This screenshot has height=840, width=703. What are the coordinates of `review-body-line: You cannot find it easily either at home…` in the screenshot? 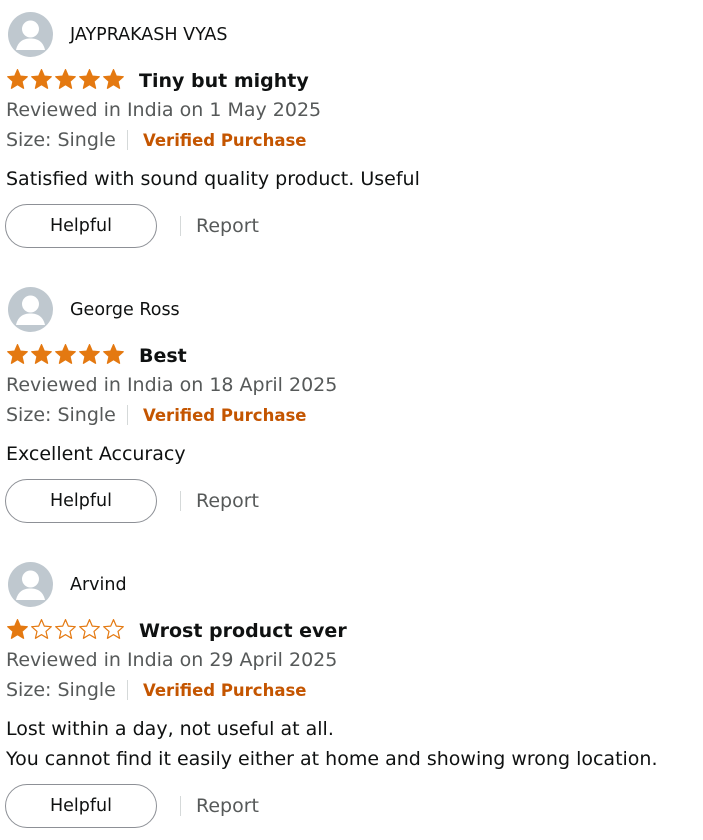 It's located at (332, 759).